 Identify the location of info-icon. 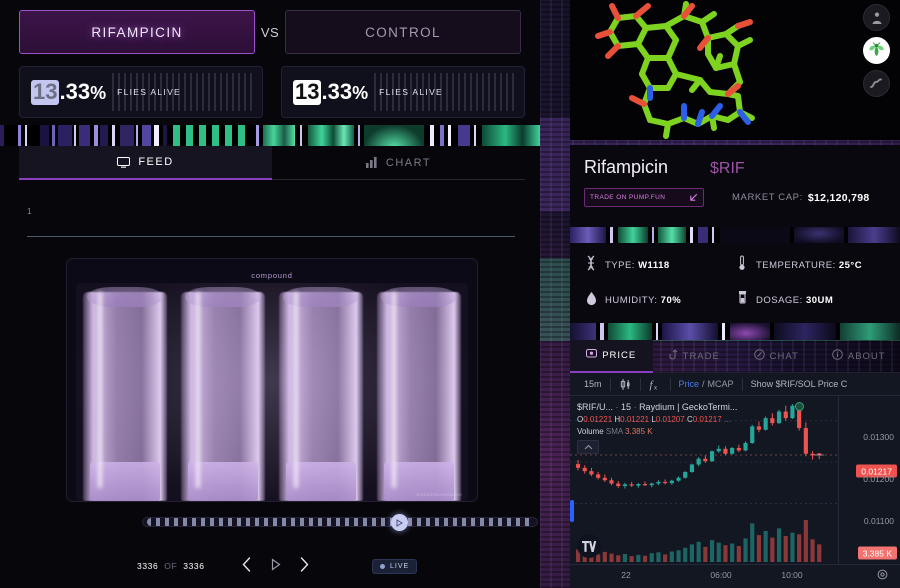
(837, 356).